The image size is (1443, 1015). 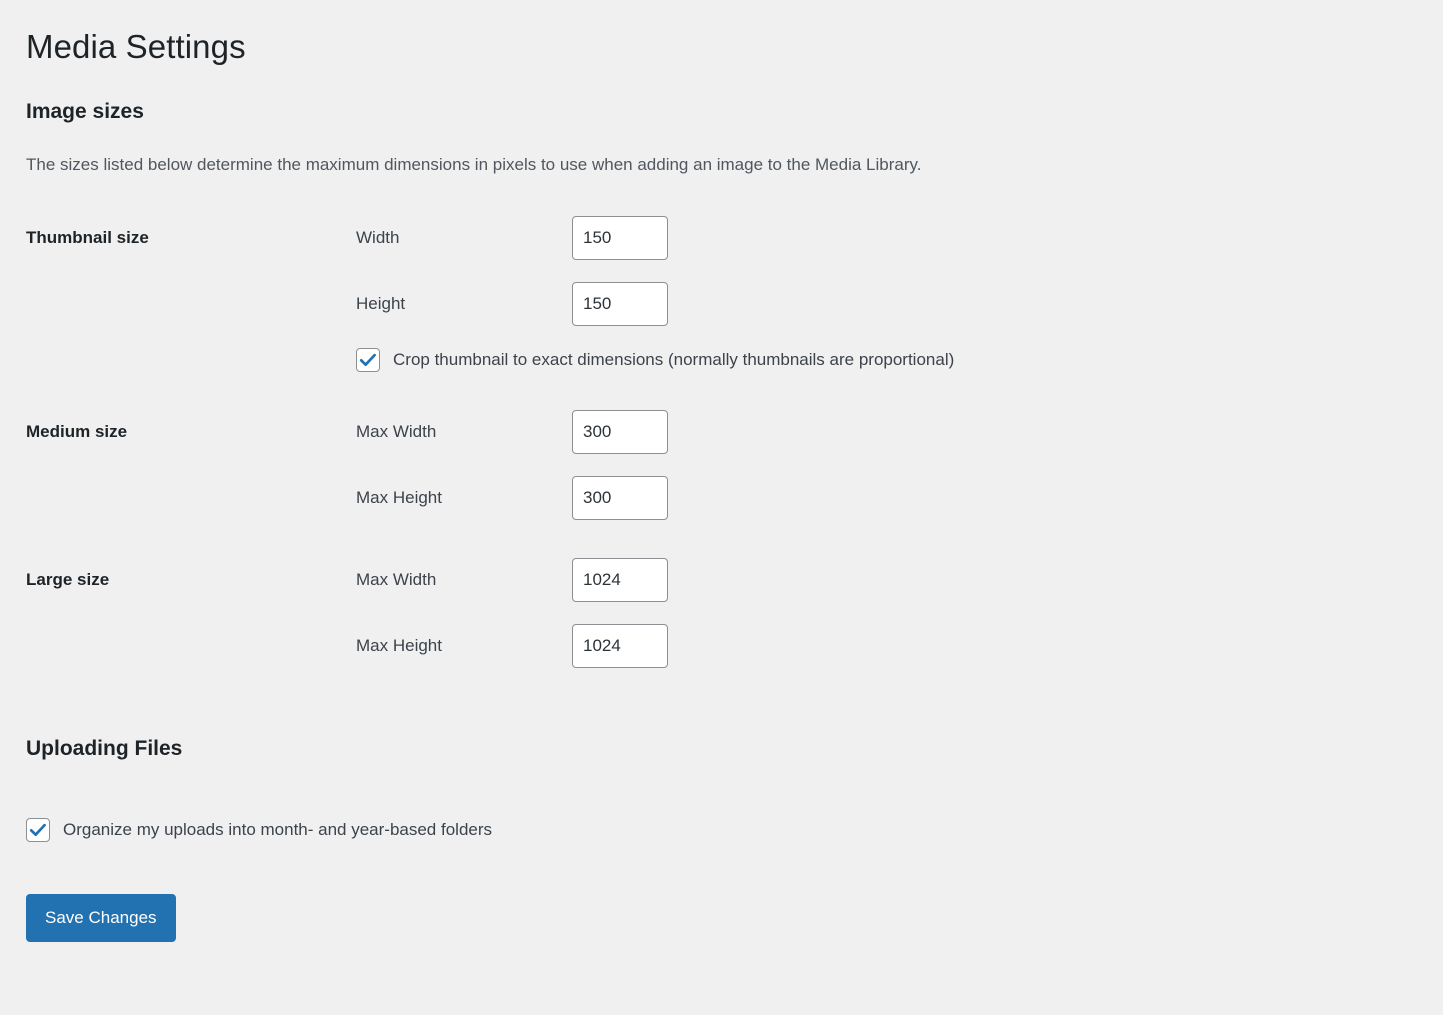 What do you see at coordinates (734, 612) in the screenshot?
I see `large-size-group: Large size Max Width Max Height` at bounding box center [734, 612].